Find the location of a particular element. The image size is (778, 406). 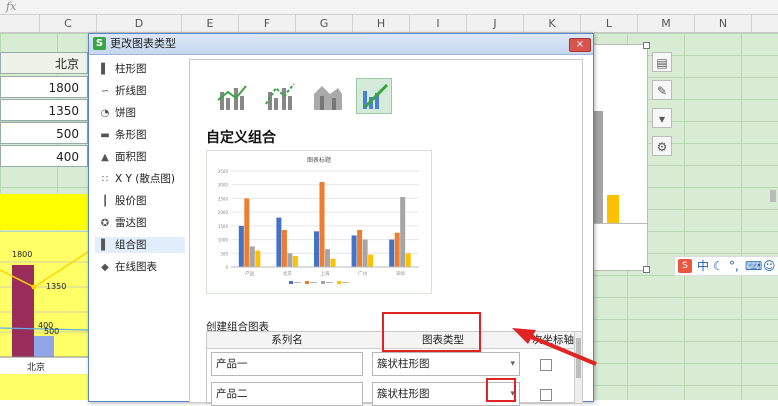

stock-chart-icon: ┃ is located at coordinates (105, 201).